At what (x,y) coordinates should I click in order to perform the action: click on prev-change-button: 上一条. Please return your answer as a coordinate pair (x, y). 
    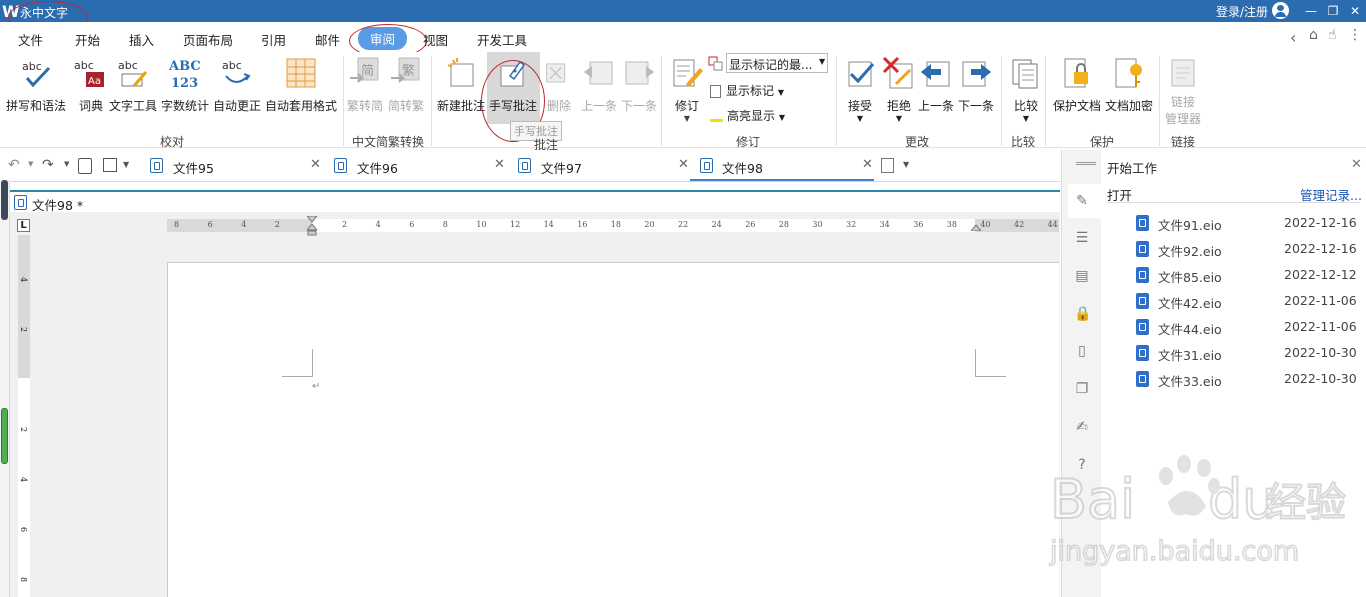
    Looking at the image, I should click on (936, 85).